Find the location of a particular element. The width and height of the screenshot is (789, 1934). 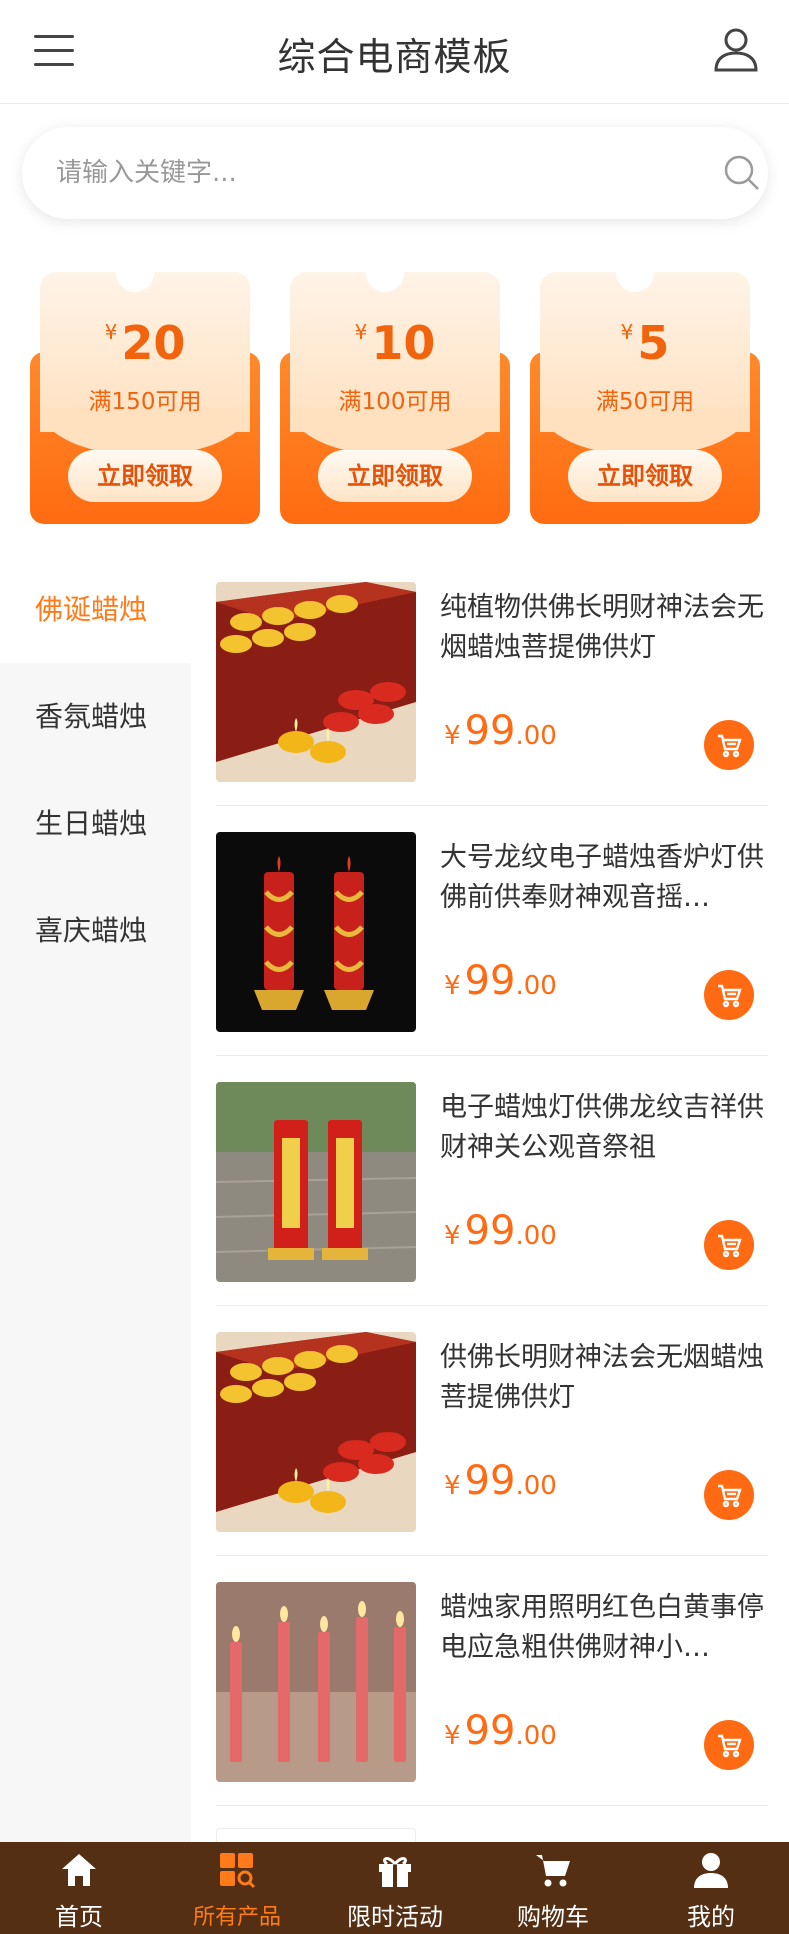

tab-home: 首页 is located at coordinates (79, 1888).